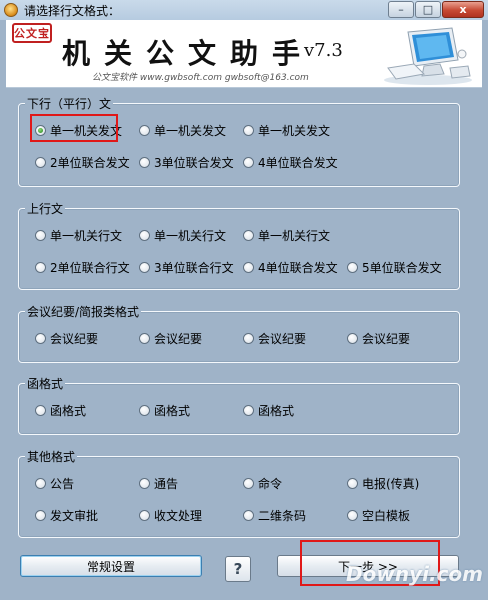  I want to click on radio-option: 5单位联合发文, so click(394, 267).